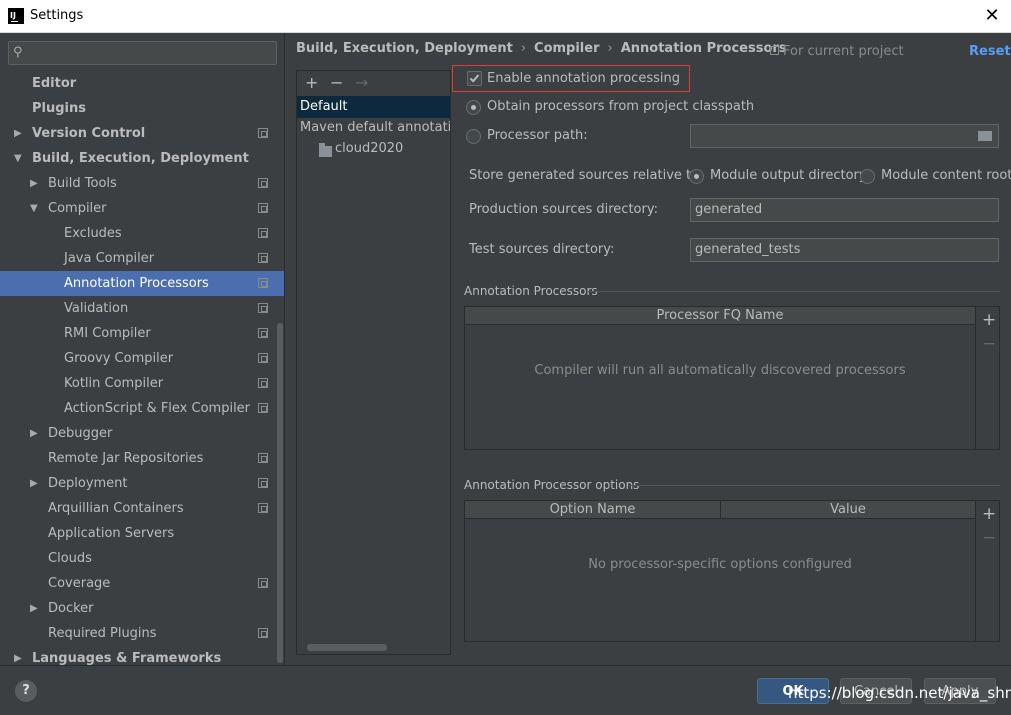  What do you see at coordinates (16, 16) in the screenshot?
I see `intellij-icon: IJ` at bounding box center [16, 16].